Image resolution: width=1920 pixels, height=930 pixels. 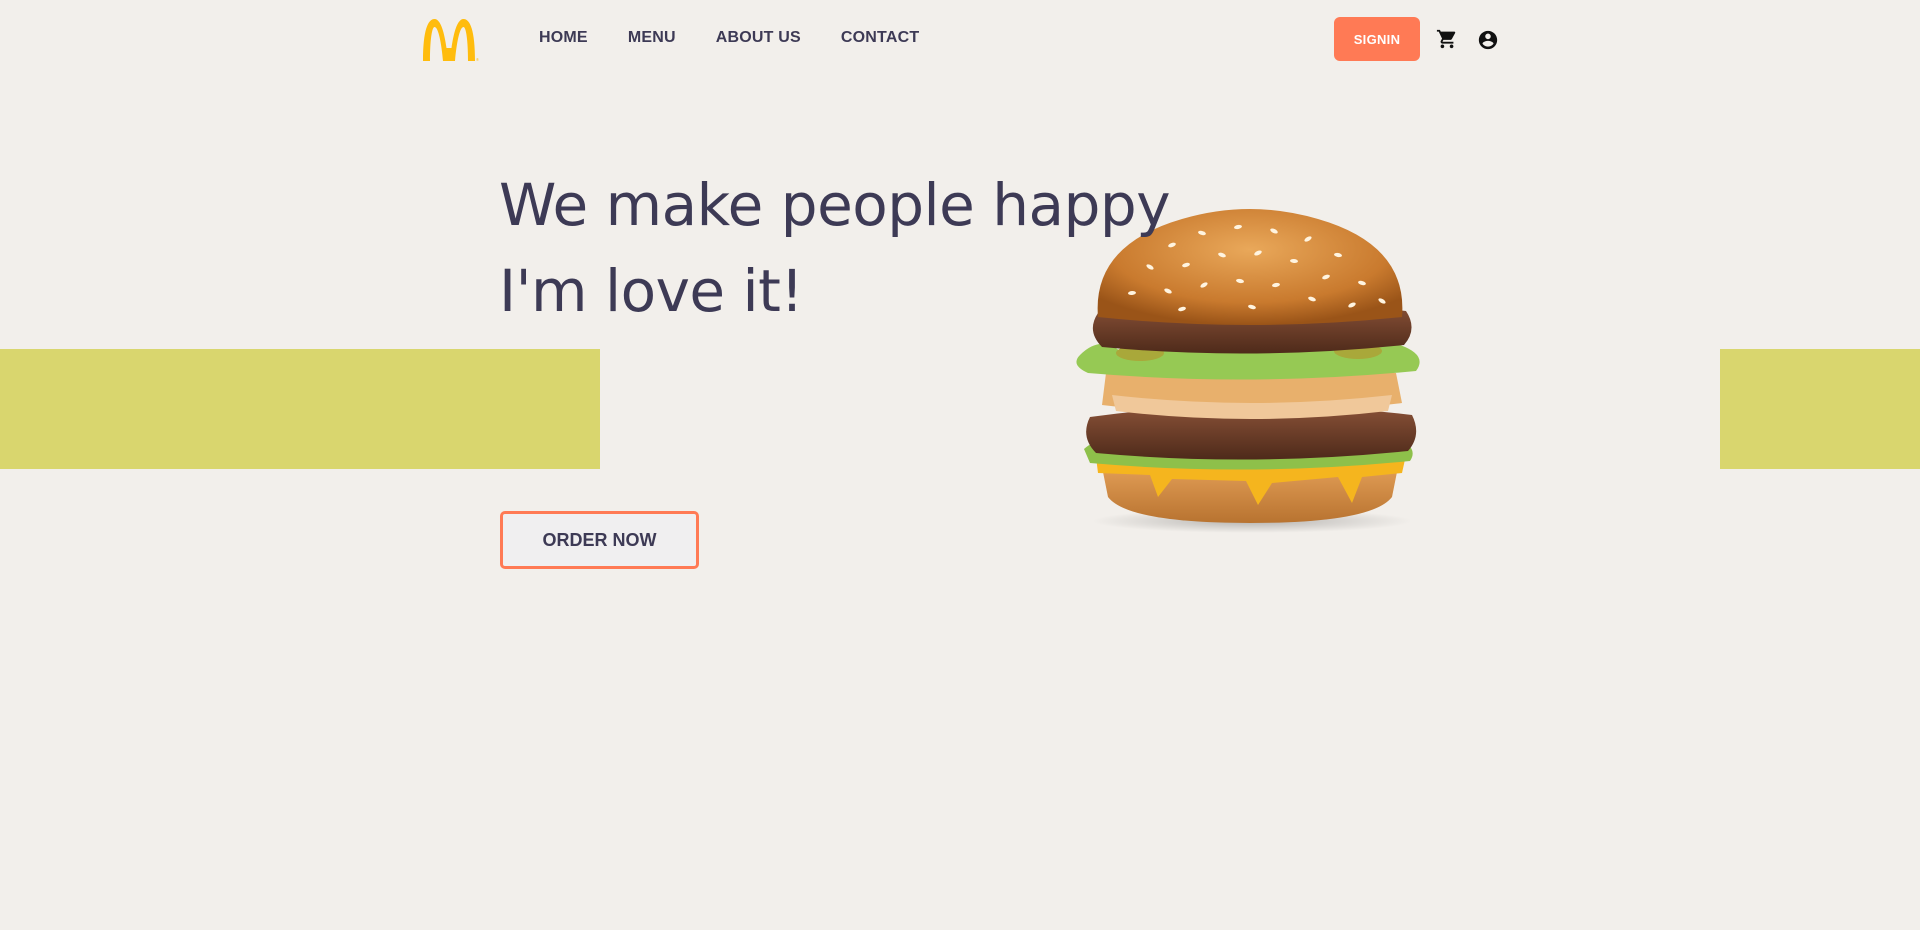 What do you see at coordinates (651, 291) in the screenshot?
I see `hero-headline-line2: I'm love it!` at bounding box center [651, 291].